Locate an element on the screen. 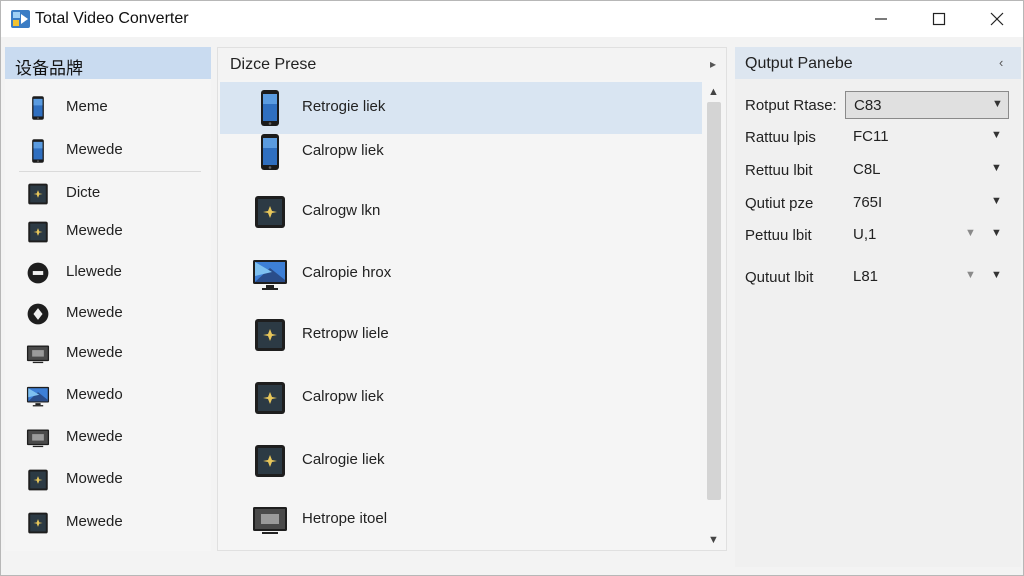  device-preset-label: Calrogie liek is located at coordinates (343, 459).